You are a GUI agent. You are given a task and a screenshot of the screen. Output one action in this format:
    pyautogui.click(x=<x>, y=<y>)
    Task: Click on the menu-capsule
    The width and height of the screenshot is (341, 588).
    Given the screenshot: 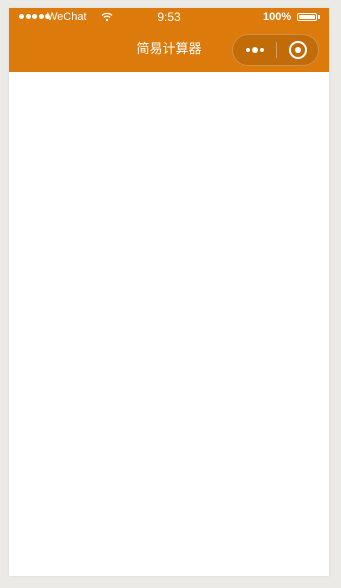 What is the action you would take?
    pyautogui.click(x=275, y=50)
    